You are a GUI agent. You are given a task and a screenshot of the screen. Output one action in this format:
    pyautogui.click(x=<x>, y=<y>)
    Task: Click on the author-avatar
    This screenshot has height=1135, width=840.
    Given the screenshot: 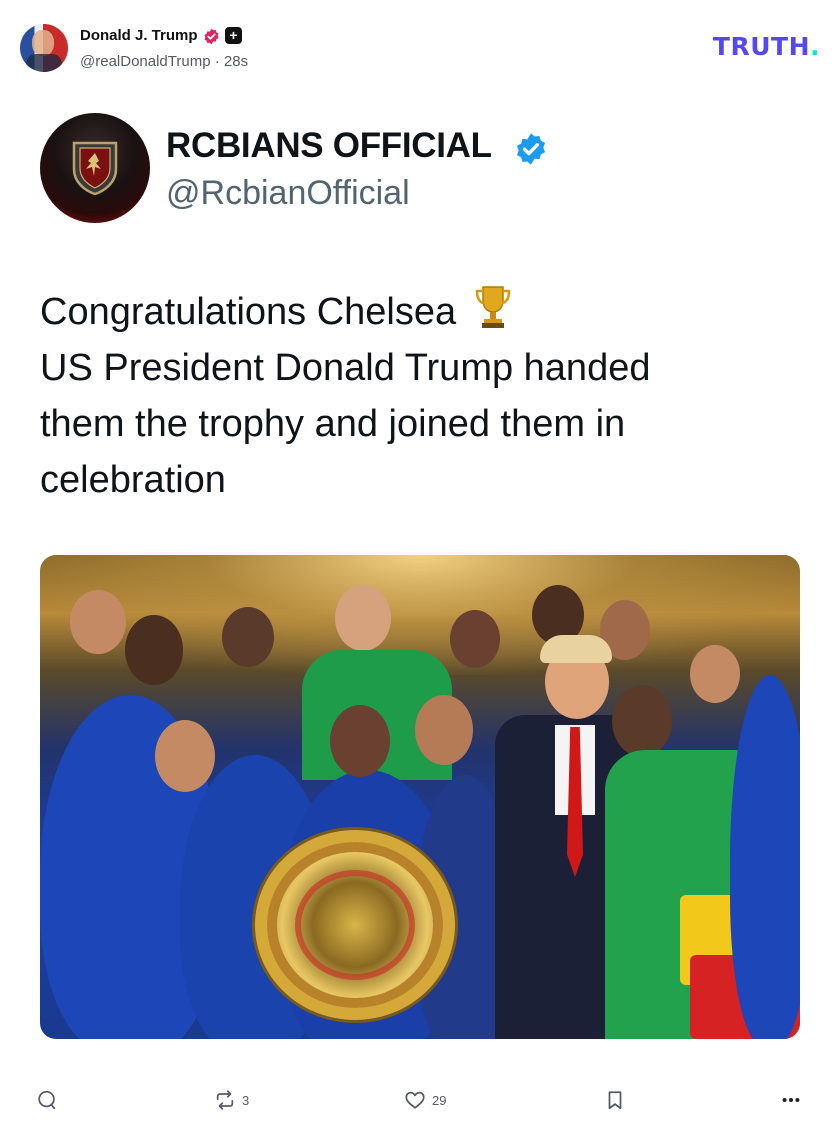 What is the action you would take?
    pyautogui.click(x=44, y=48)
    